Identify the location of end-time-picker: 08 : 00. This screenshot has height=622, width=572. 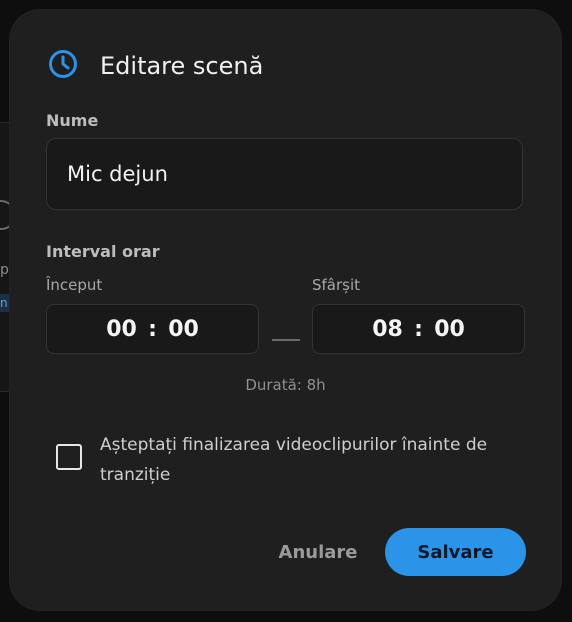
(418, 329).